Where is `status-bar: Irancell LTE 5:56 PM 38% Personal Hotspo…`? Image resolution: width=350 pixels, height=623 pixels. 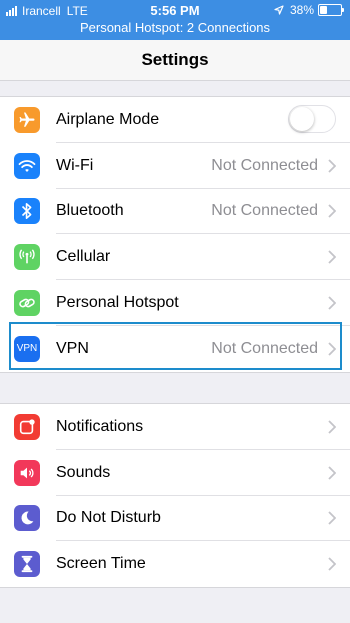 status-bar: Irancell LTE 5:56 PM 38% Personal Hotspo… is located at coordinates (175, 20).